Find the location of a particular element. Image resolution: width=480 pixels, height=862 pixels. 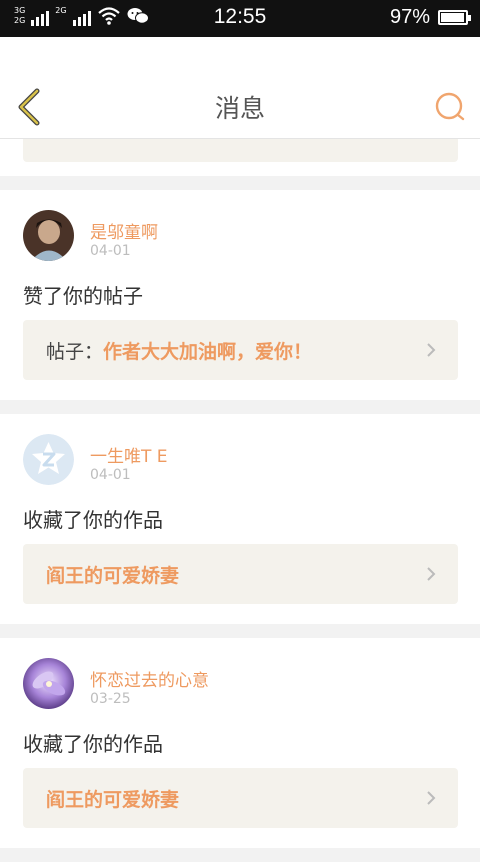

search-icon is located at coordinates (450, 107).